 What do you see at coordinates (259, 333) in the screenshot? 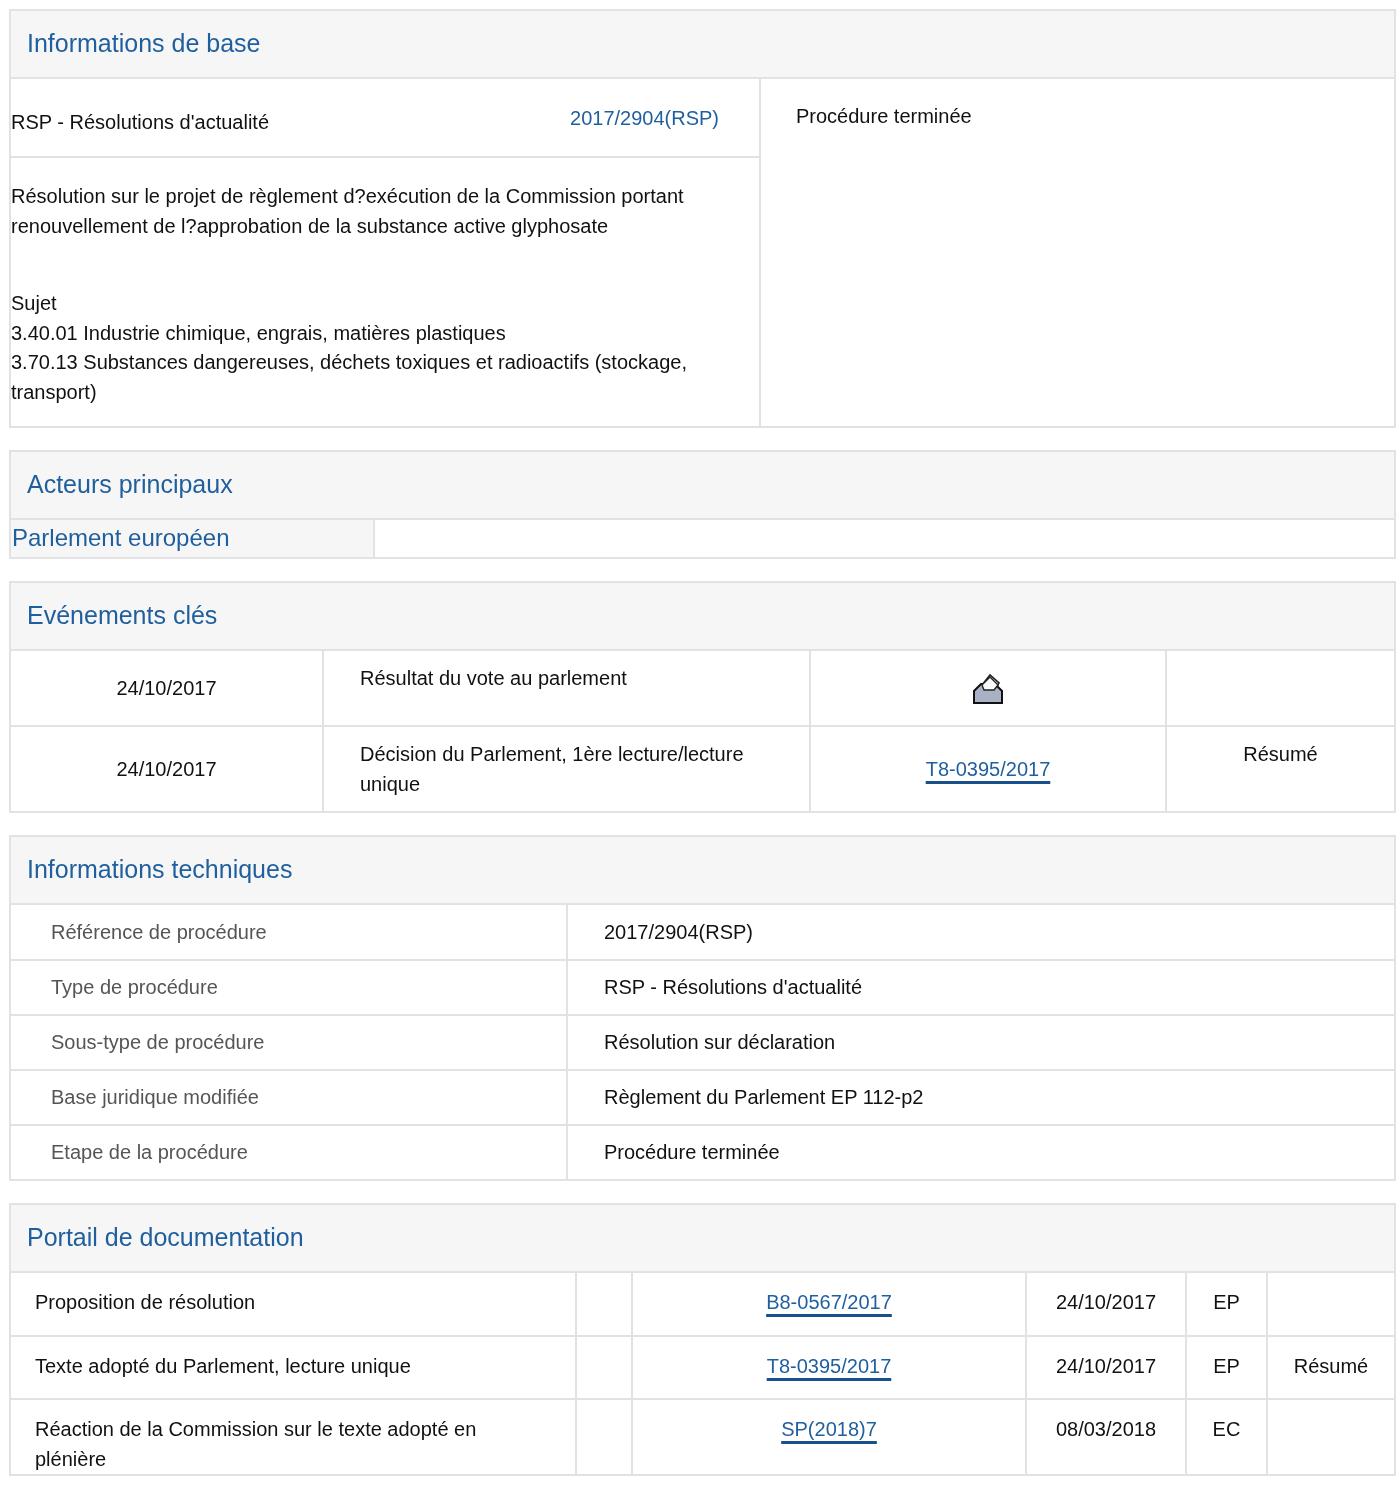
I see `subject-item: 3.40.01 Industrie chimique, engrais, matières plastiques` at bounding box center [259, 333].